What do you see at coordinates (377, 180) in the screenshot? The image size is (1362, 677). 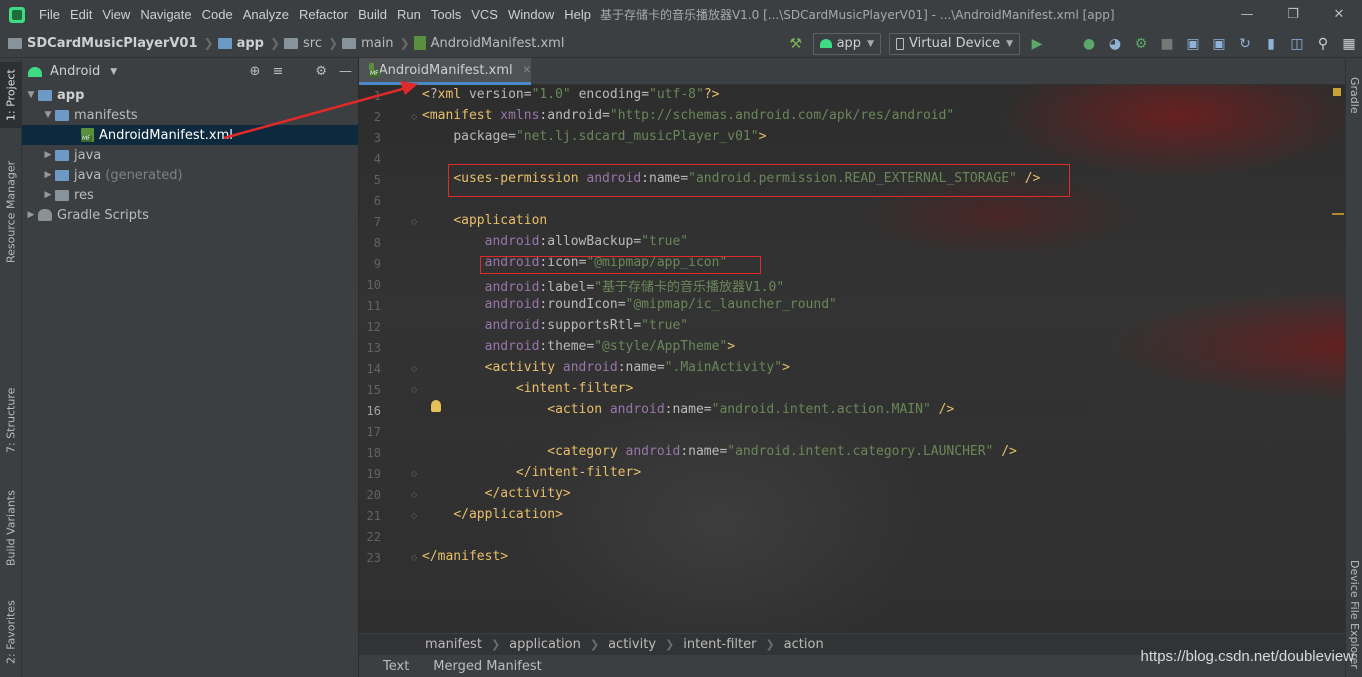 I see `line-number: 5` at bounding box center [377, 180].